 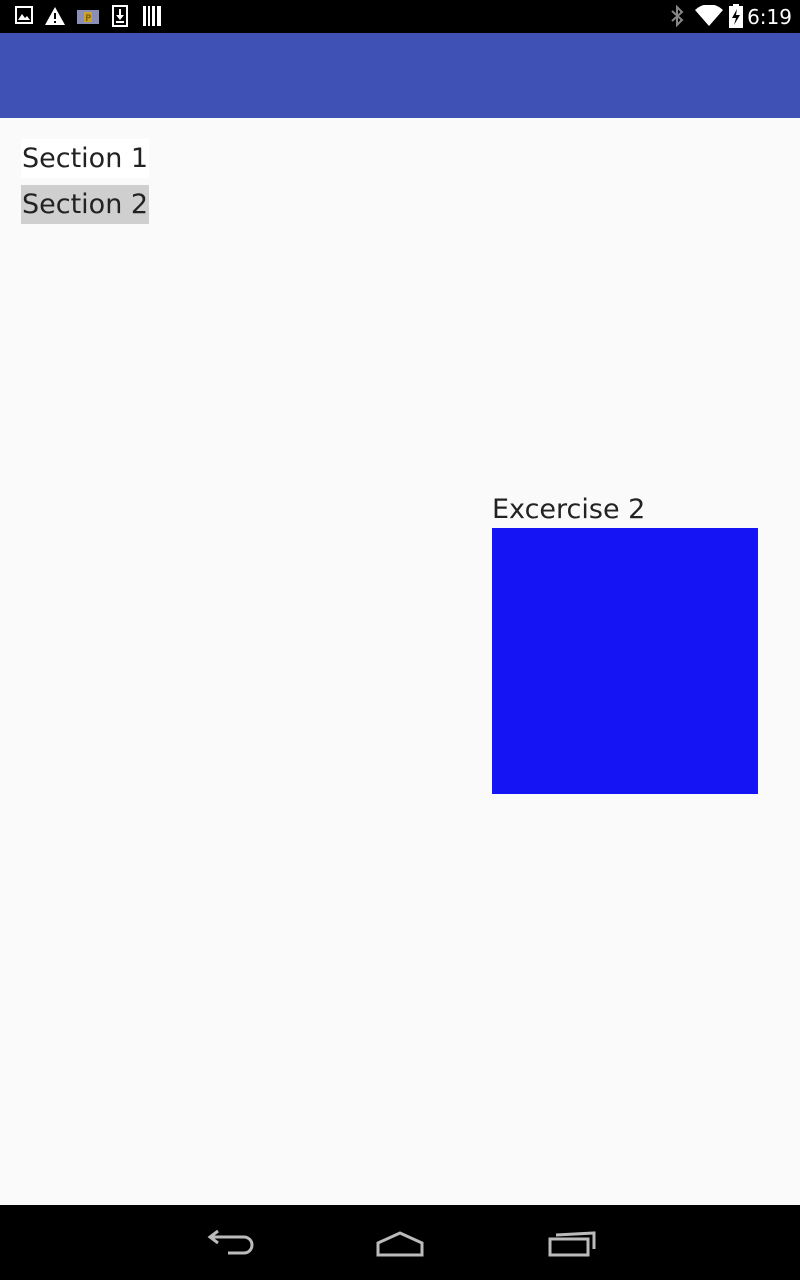 What do you see at coordinates (85, 158) in the screenshot?
I see `section-item-1: Section 1` at bounding box center [85, 158].